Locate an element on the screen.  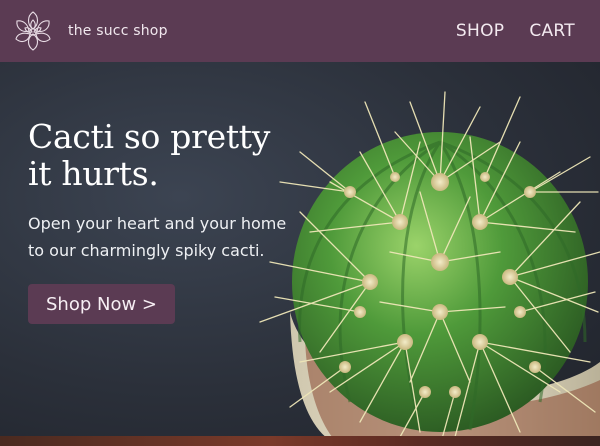
succulent-logo-icon is located at coordinates (33, 31).